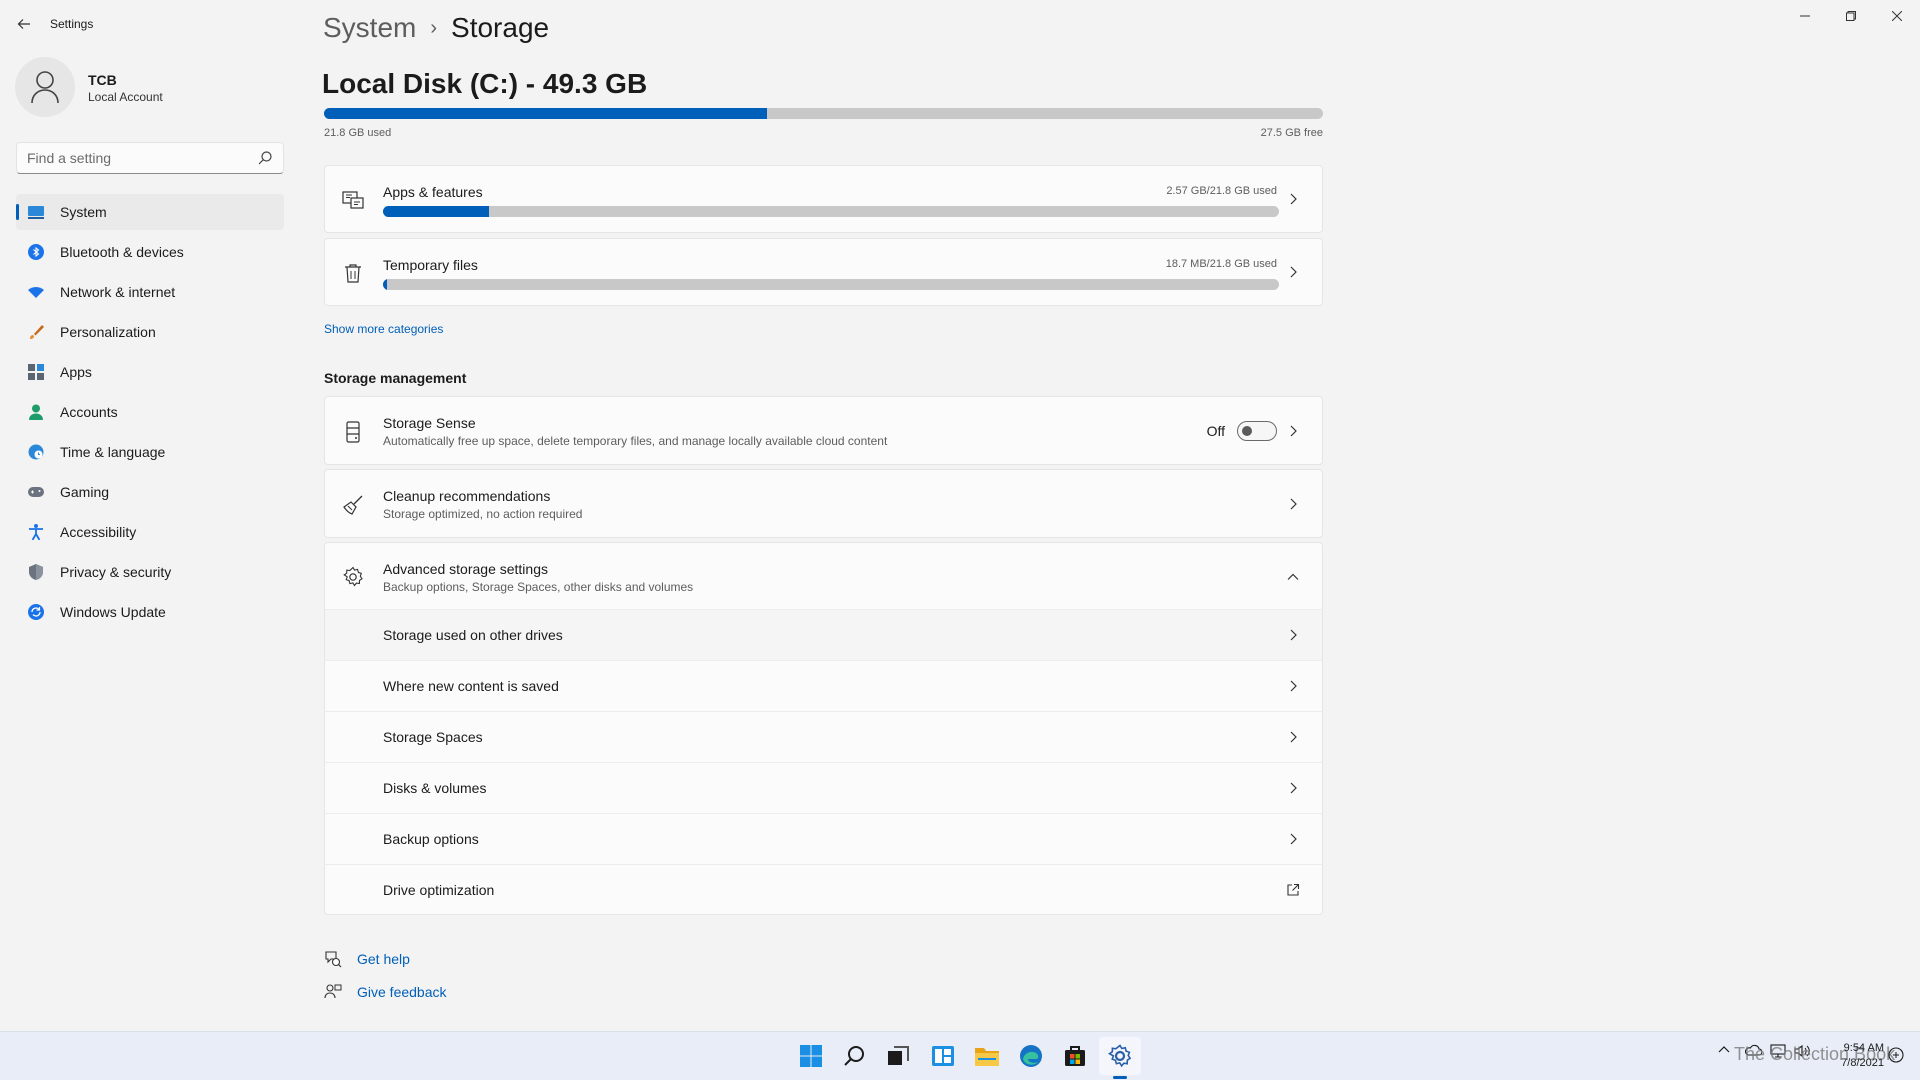 The height and width of the screenshot is (1080, 1920). Describe the element at coordinates (823, 889) in the screenshot. I see `drive-optimization-row: Drive optimization` at that location.